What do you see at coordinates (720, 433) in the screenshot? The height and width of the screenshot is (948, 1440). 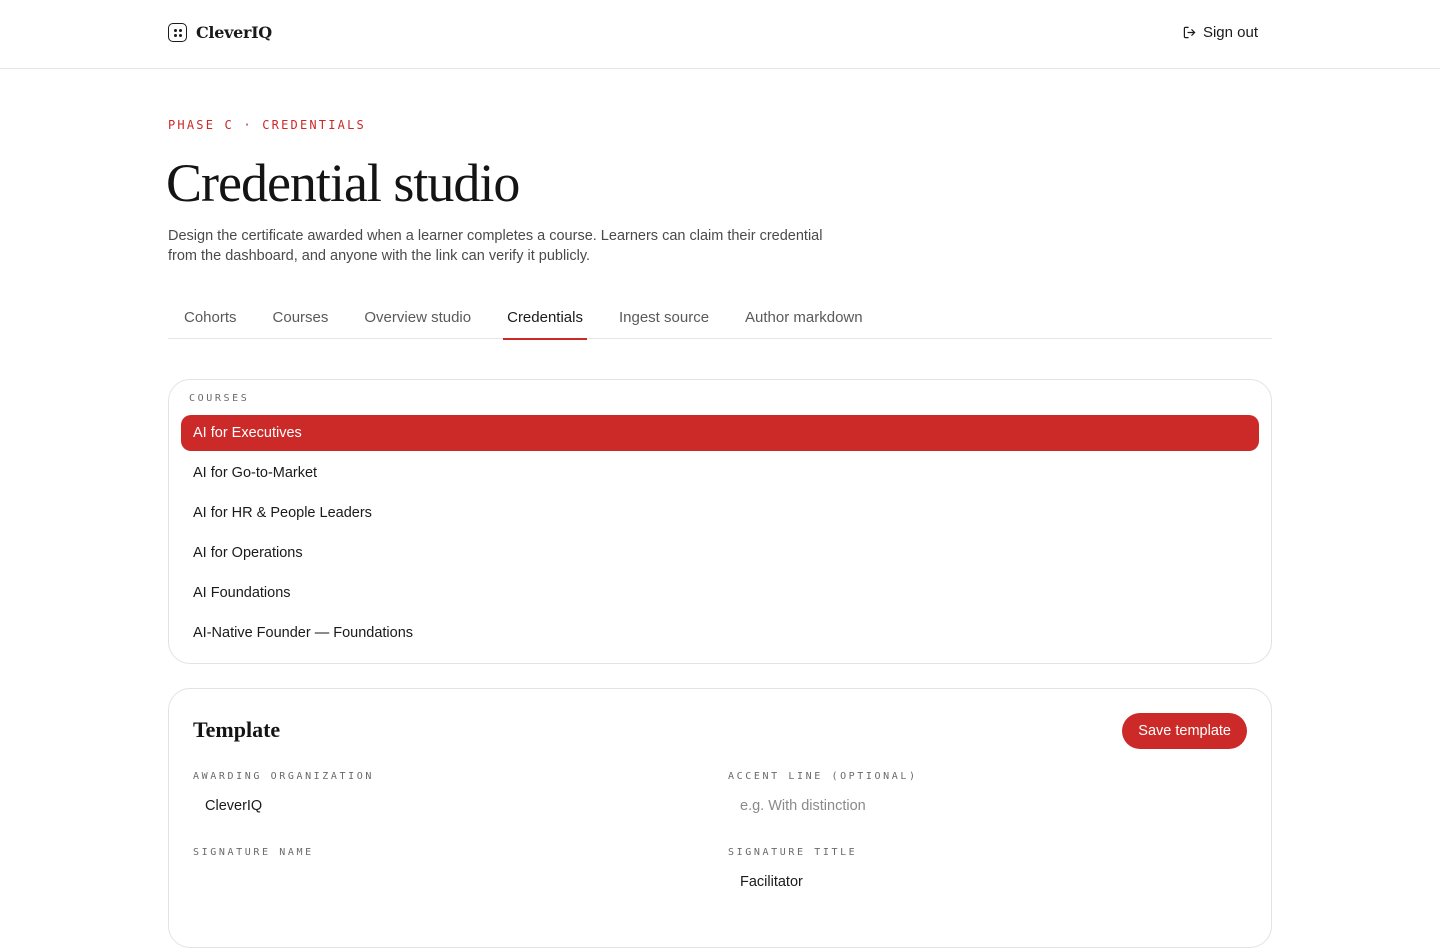 I see `course-item-ai-for-executives: AI for Executives` at bounding box center [720, 433].